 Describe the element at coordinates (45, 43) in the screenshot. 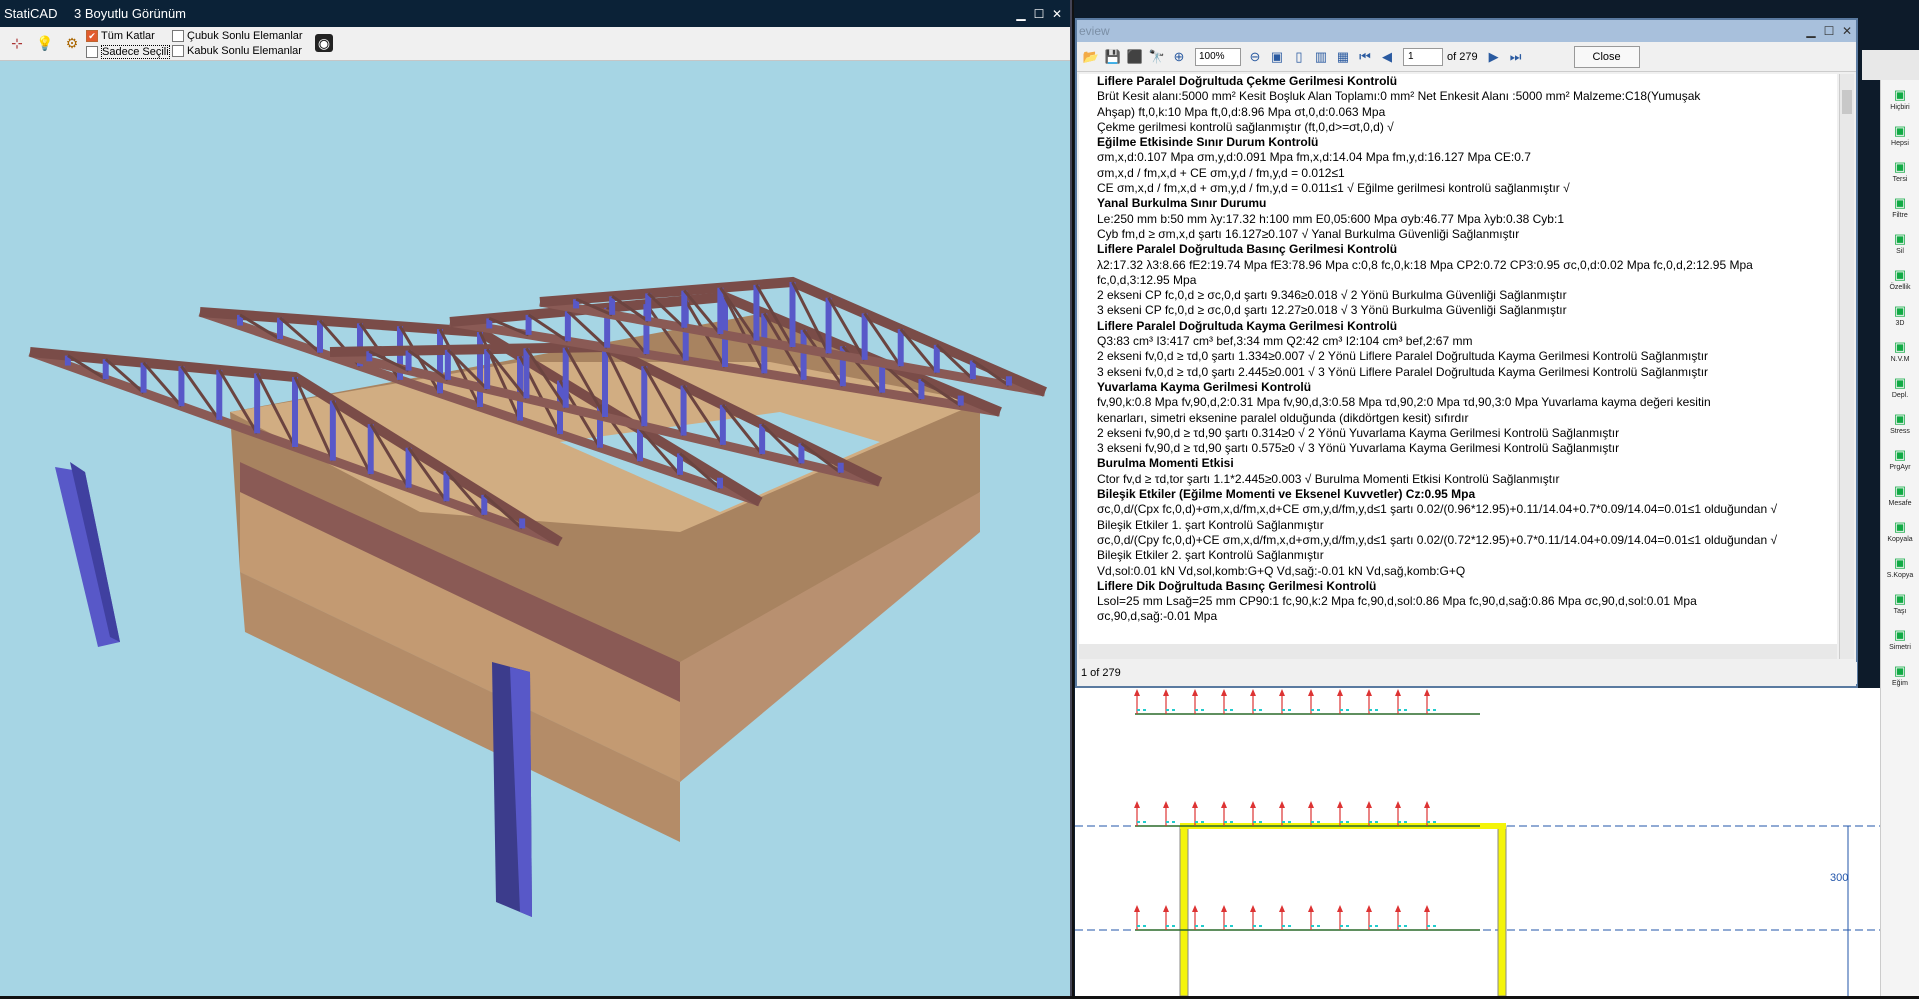

I see `light-icon: 💡` at that location.